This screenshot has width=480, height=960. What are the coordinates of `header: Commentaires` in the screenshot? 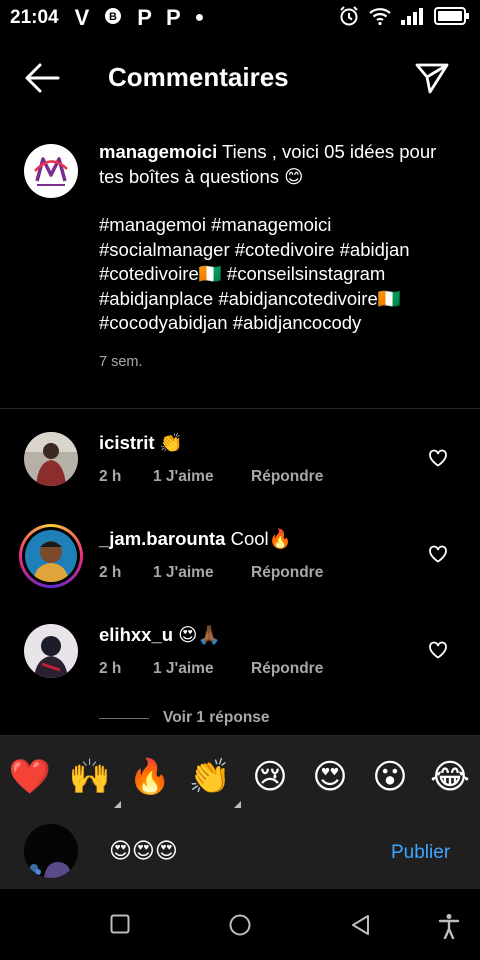 It's located at (240, 78).